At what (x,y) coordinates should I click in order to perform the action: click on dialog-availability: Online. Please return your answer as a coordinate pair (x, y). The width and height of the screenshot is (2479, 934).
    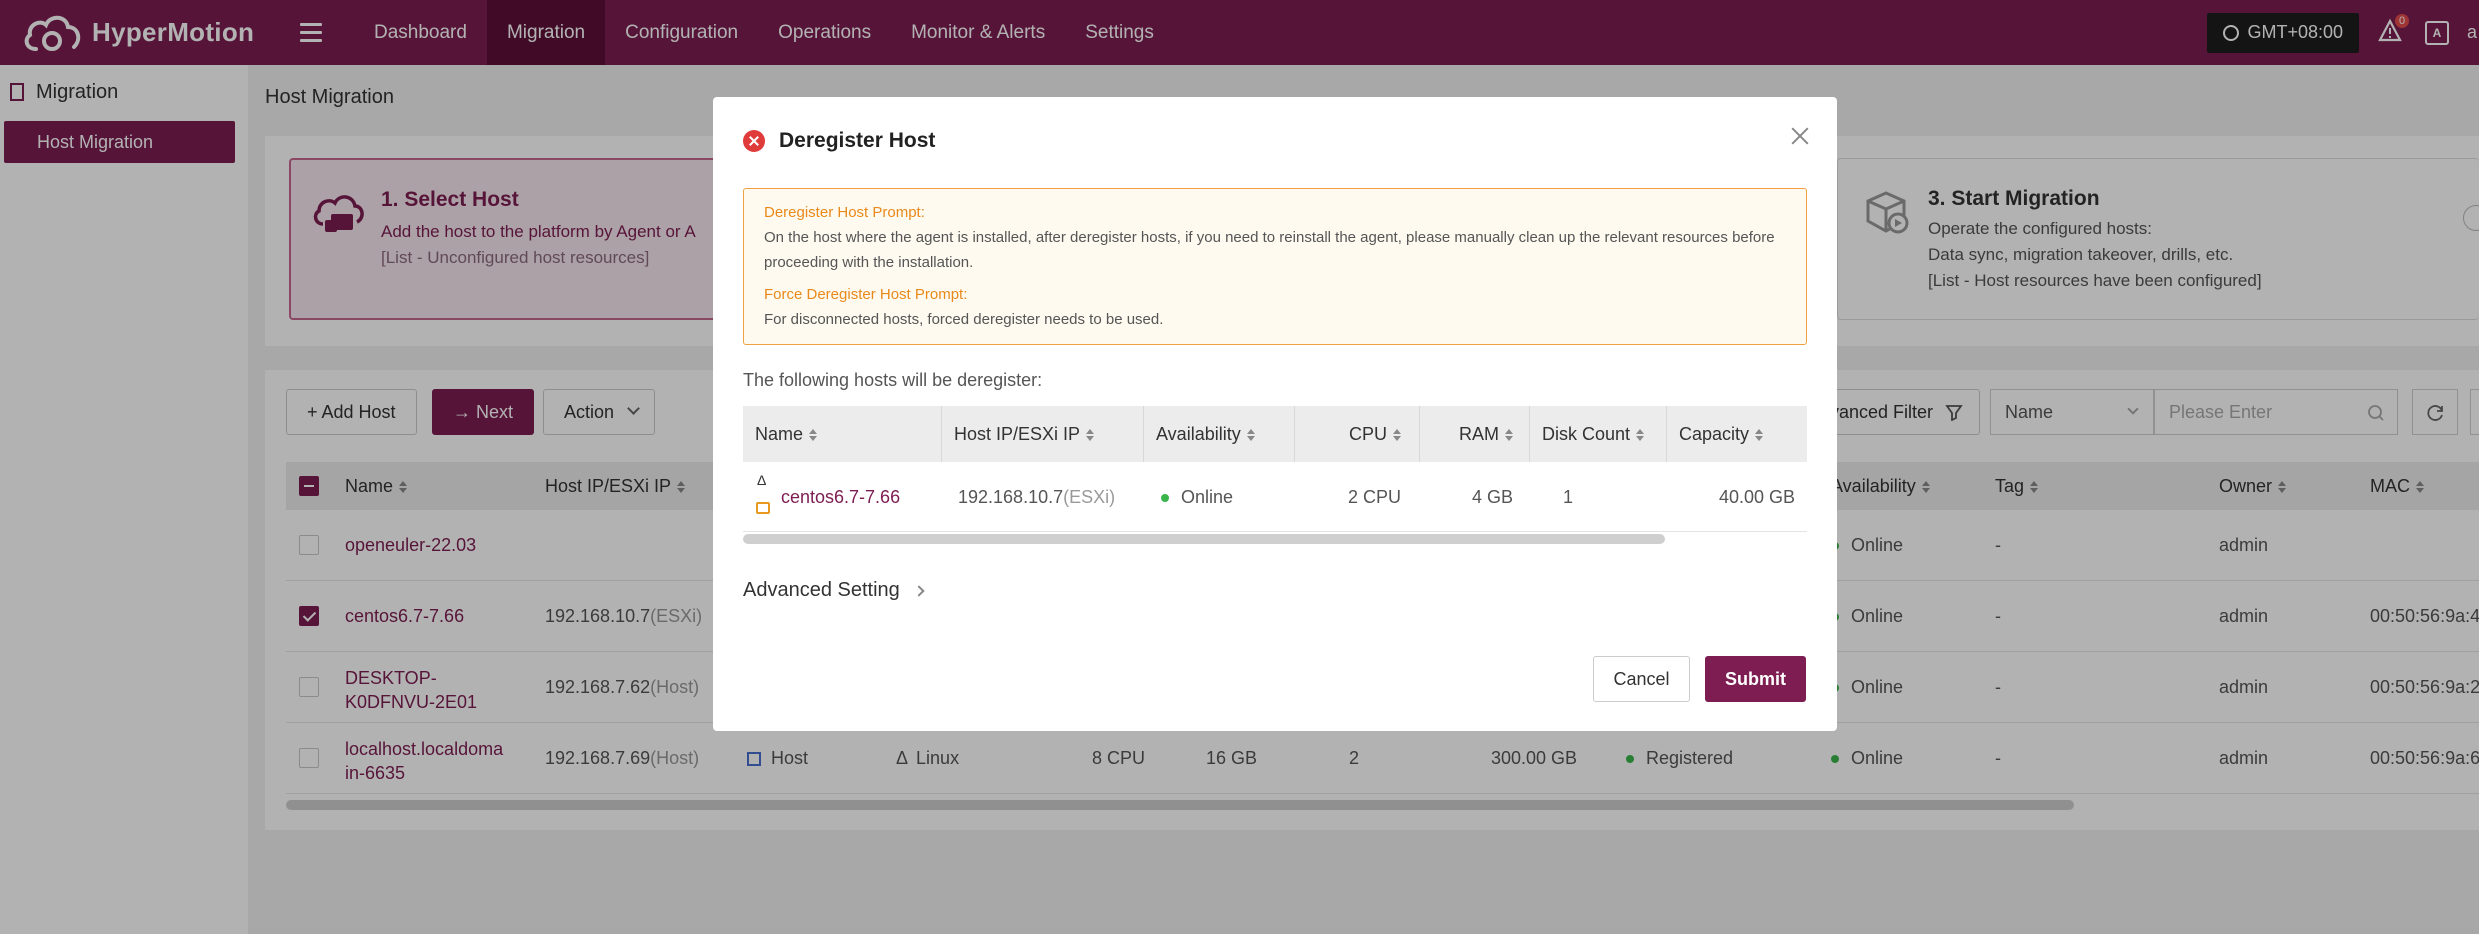
    Looking at the image, I should click on (1197, 497).